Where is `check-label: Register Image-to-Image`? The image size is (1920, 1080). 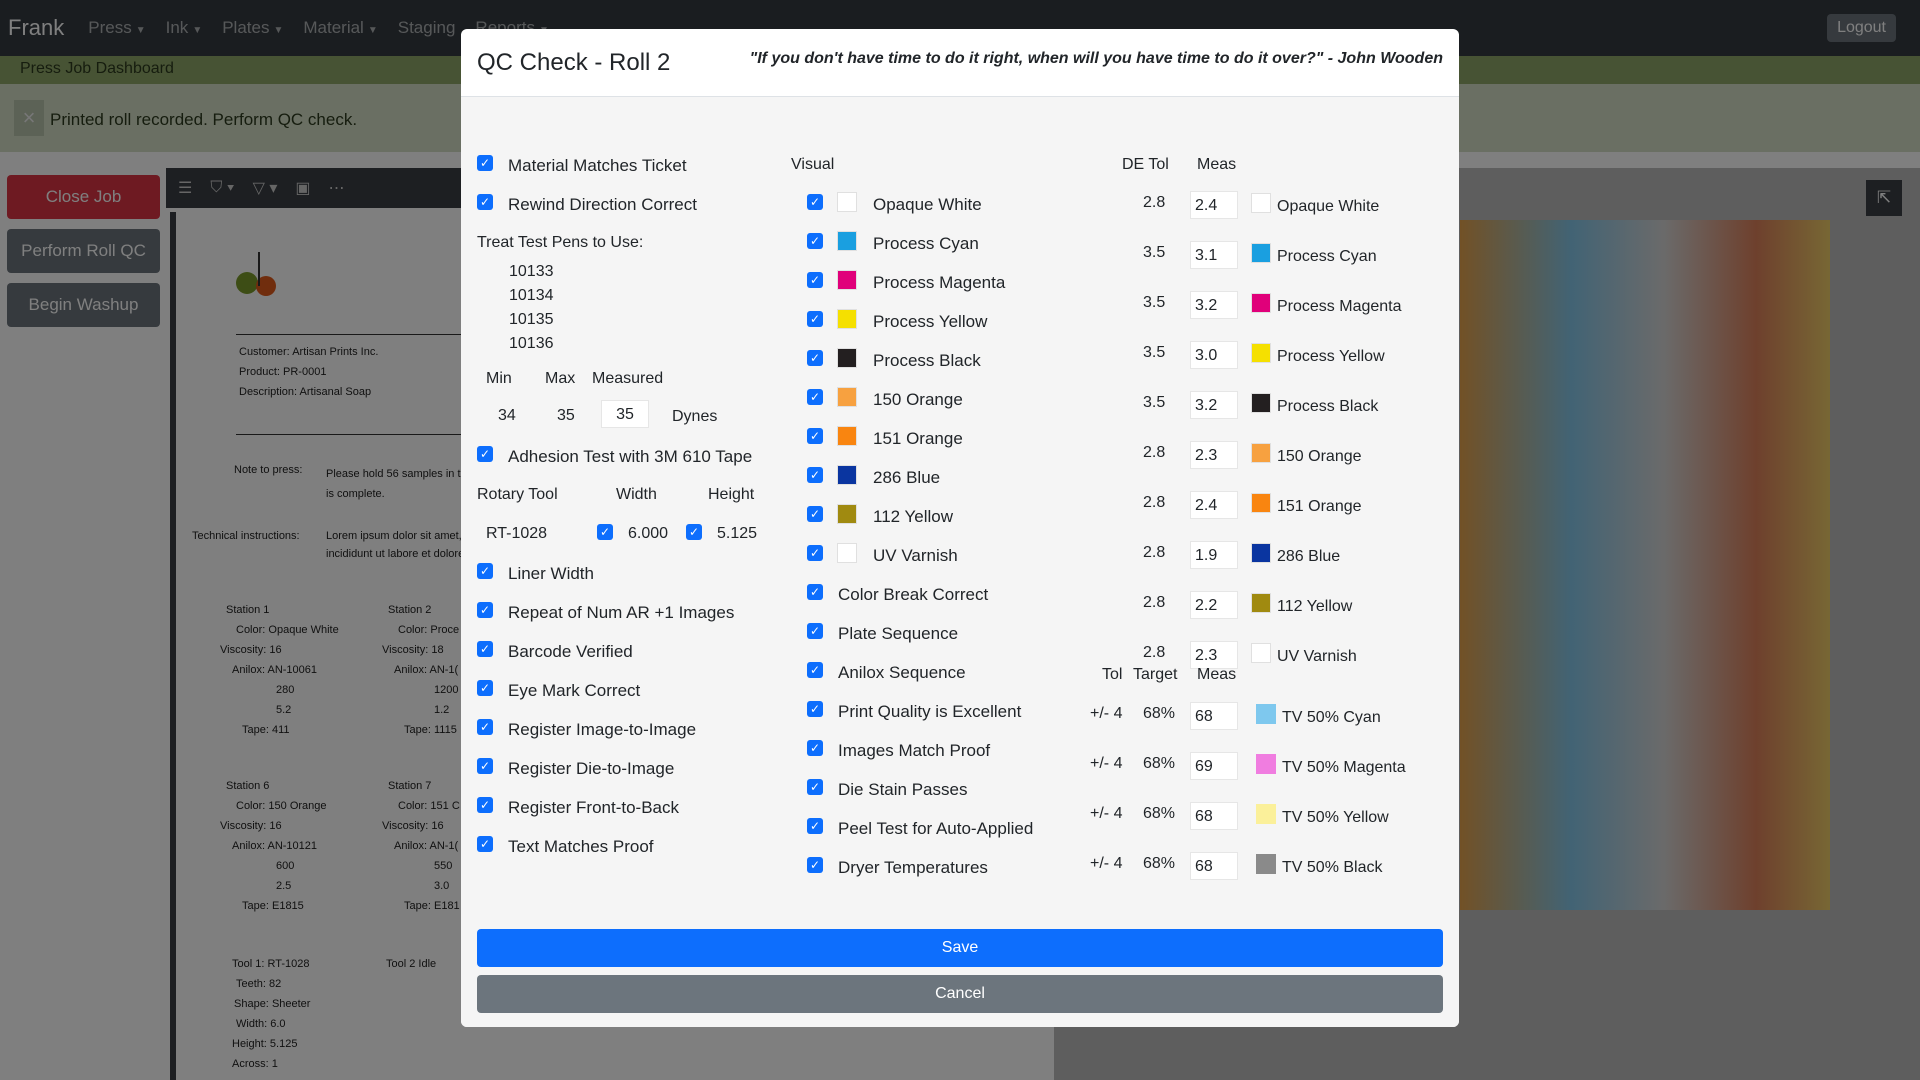 check-label: Register Image-to-Image is located at coordinates (602, 729).